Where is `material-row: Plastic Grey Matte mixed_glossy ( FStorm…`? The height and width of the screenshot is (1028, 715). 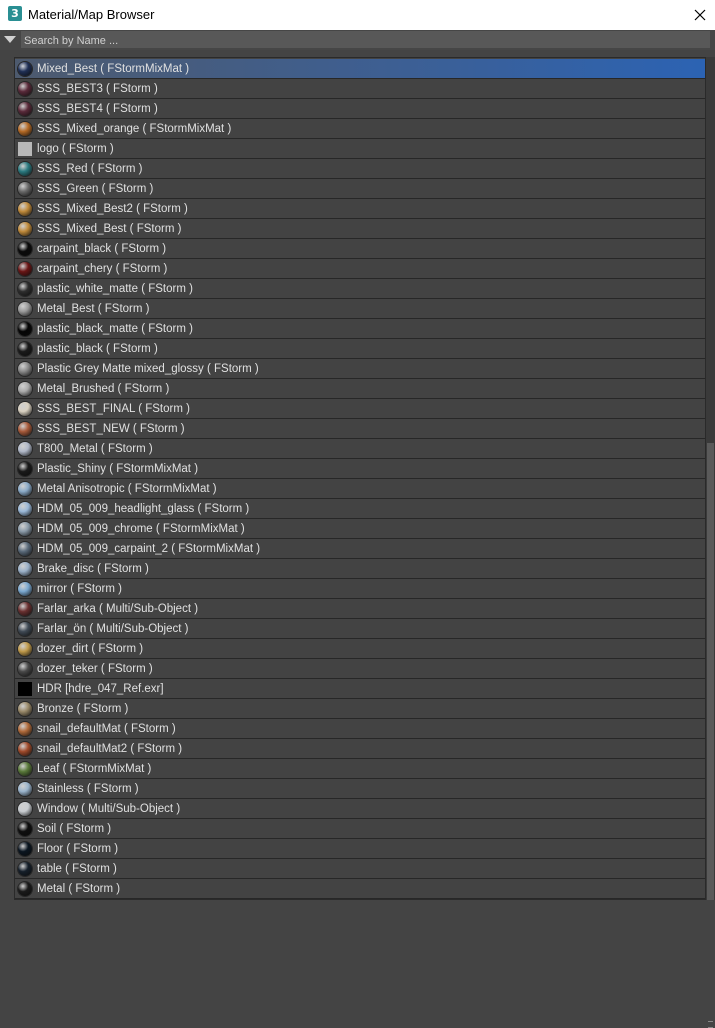 material-row: Plastic Grey Matte mixed_glossy ( FStorm… is located at coordinates (360, 369).